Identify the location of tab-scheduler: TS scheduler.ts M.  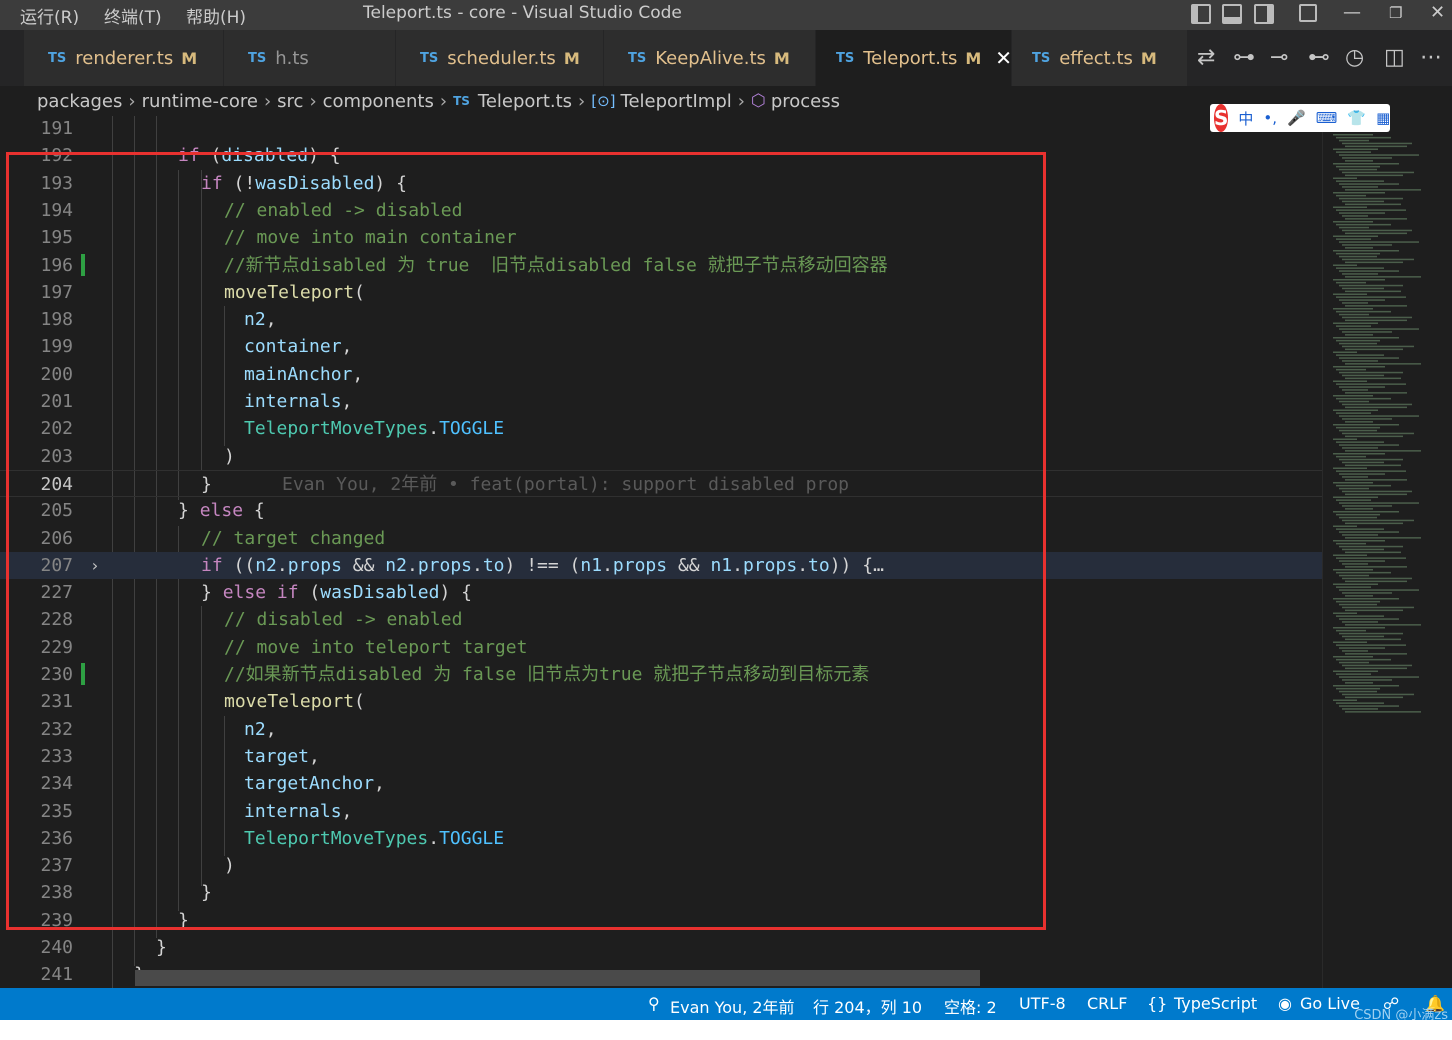
(500, 58).